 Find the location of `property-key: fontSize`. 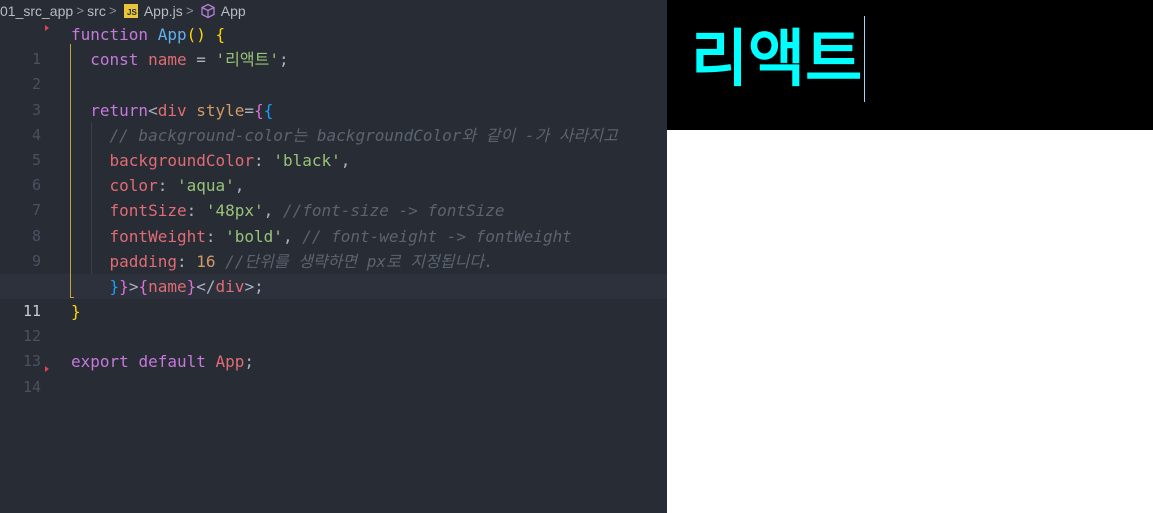

property-key: fontSize is located at coordinates (148, 211).